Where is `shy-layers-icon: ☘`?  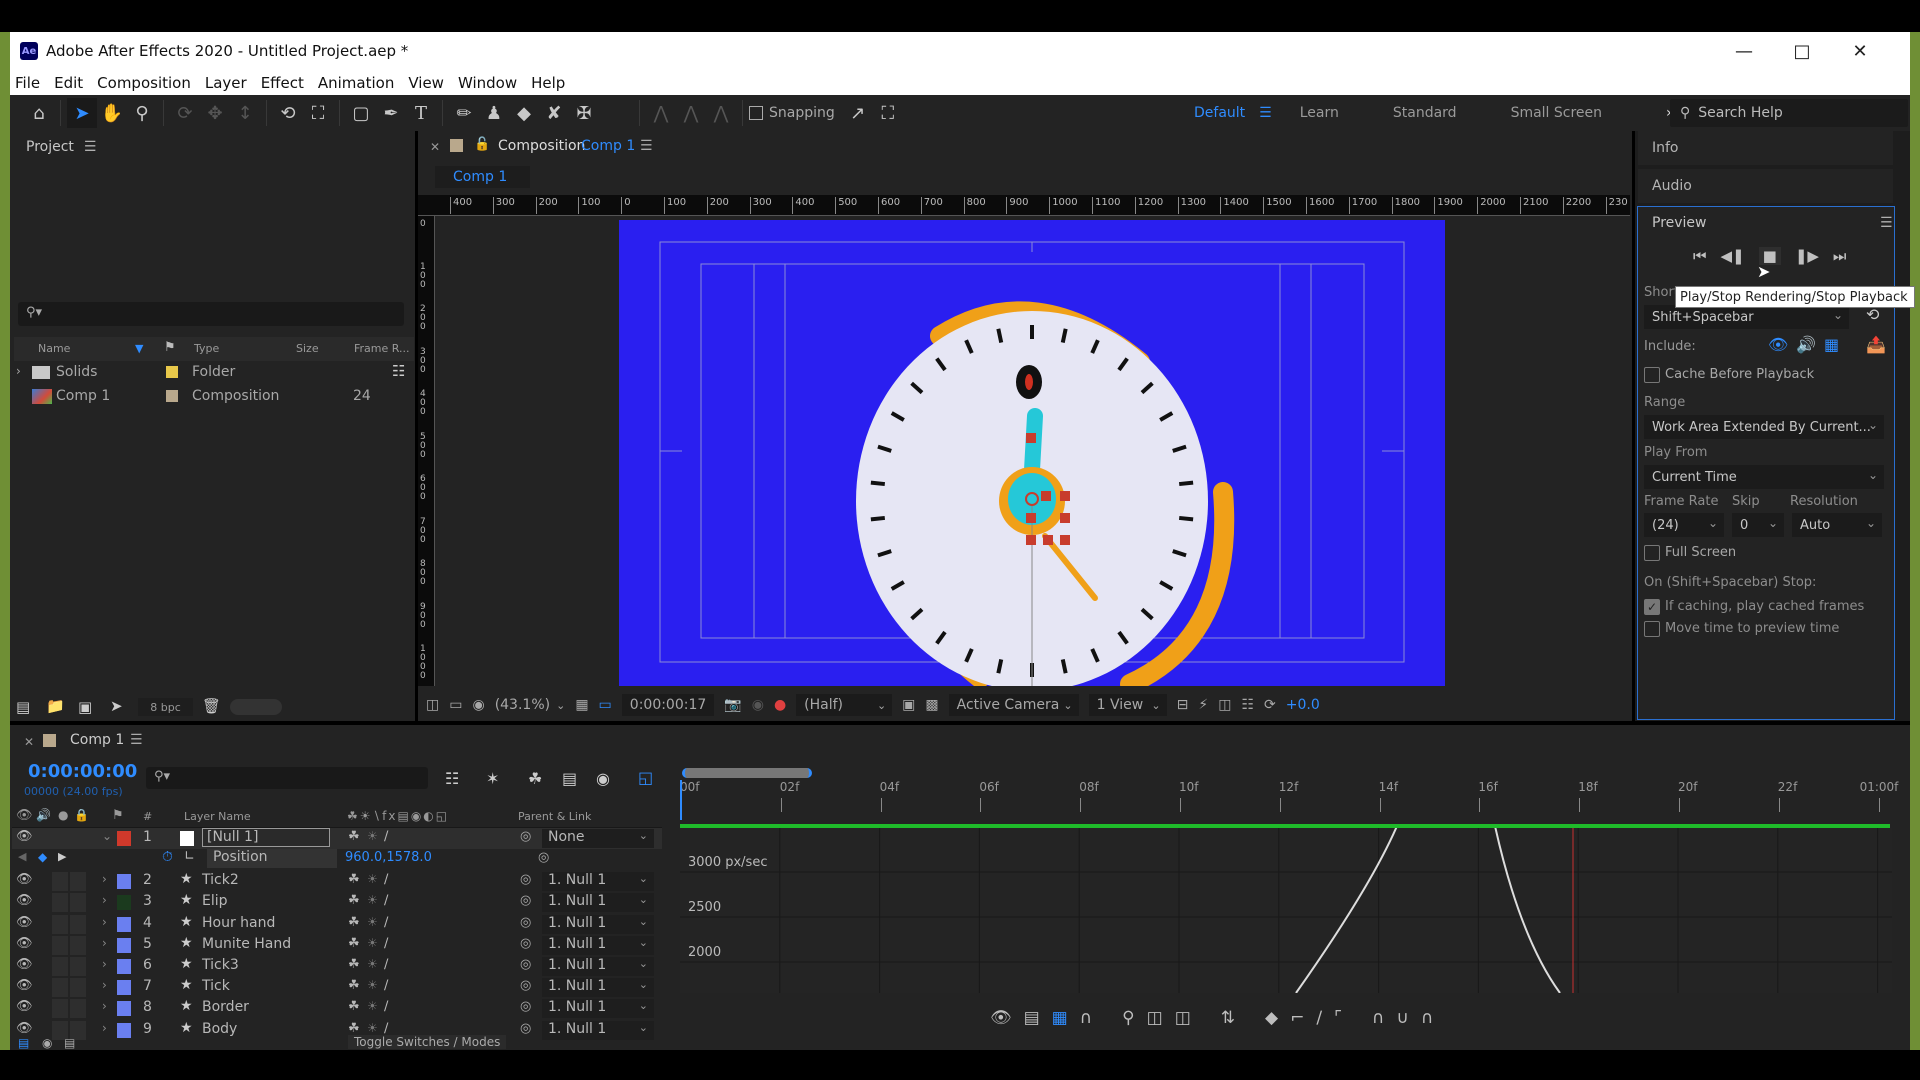 shy-layers-icon: ☘ is located at coordinates (535, 778).